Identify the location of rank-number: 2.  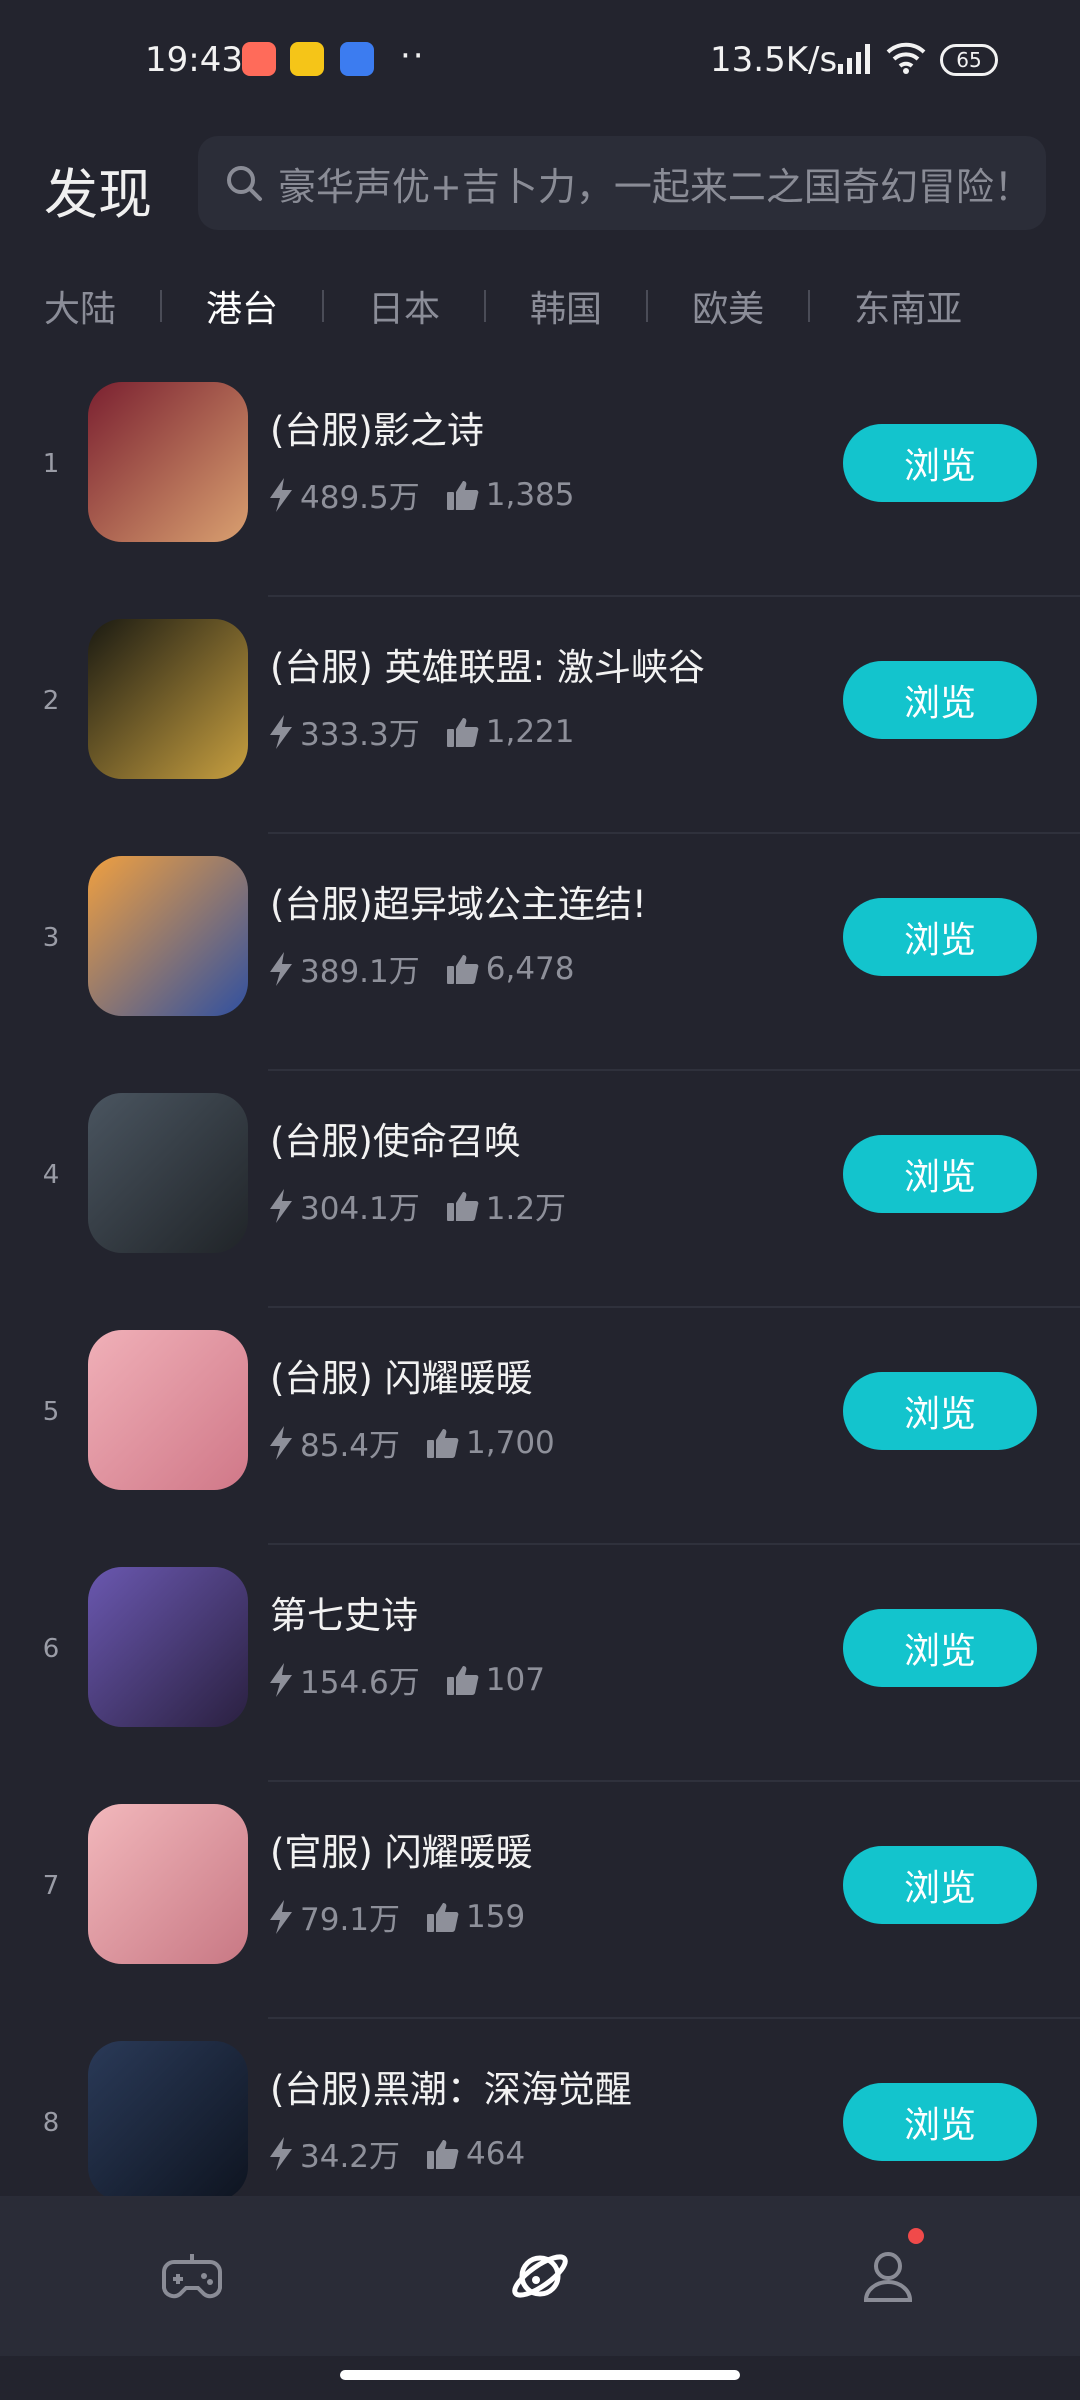
(51, 701).